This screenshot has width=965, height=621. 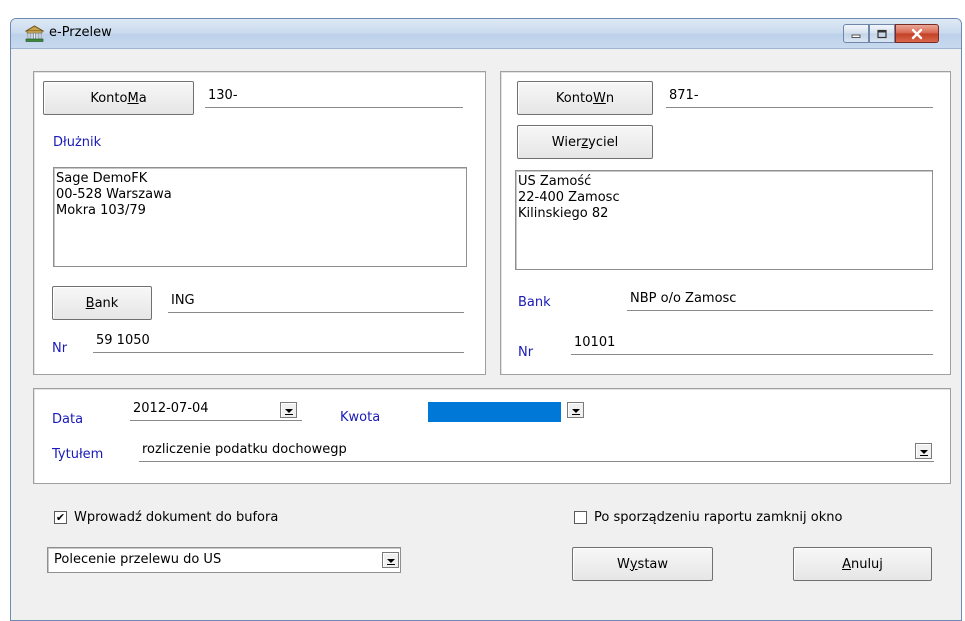 I want to click on wystaw-suffix: staw, so click(x=653, y=564).